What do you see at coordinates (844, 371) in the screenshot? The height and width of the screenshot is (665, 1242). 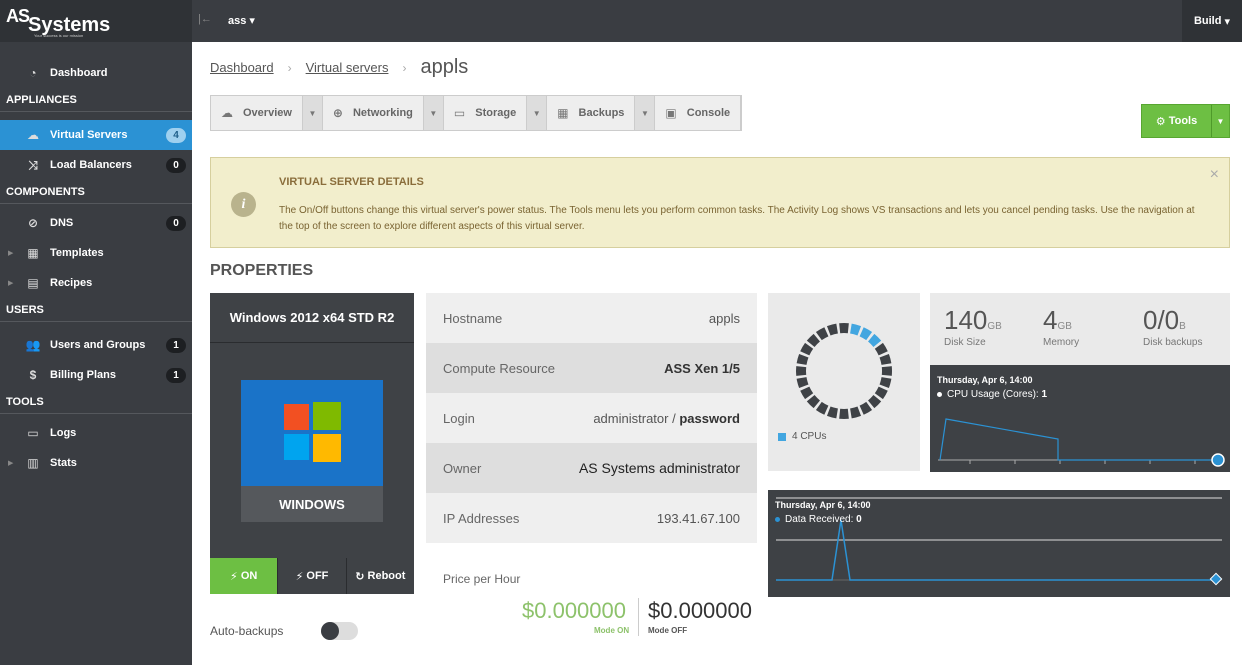 I see `cpu-donut` at bounding box center [844, 371].